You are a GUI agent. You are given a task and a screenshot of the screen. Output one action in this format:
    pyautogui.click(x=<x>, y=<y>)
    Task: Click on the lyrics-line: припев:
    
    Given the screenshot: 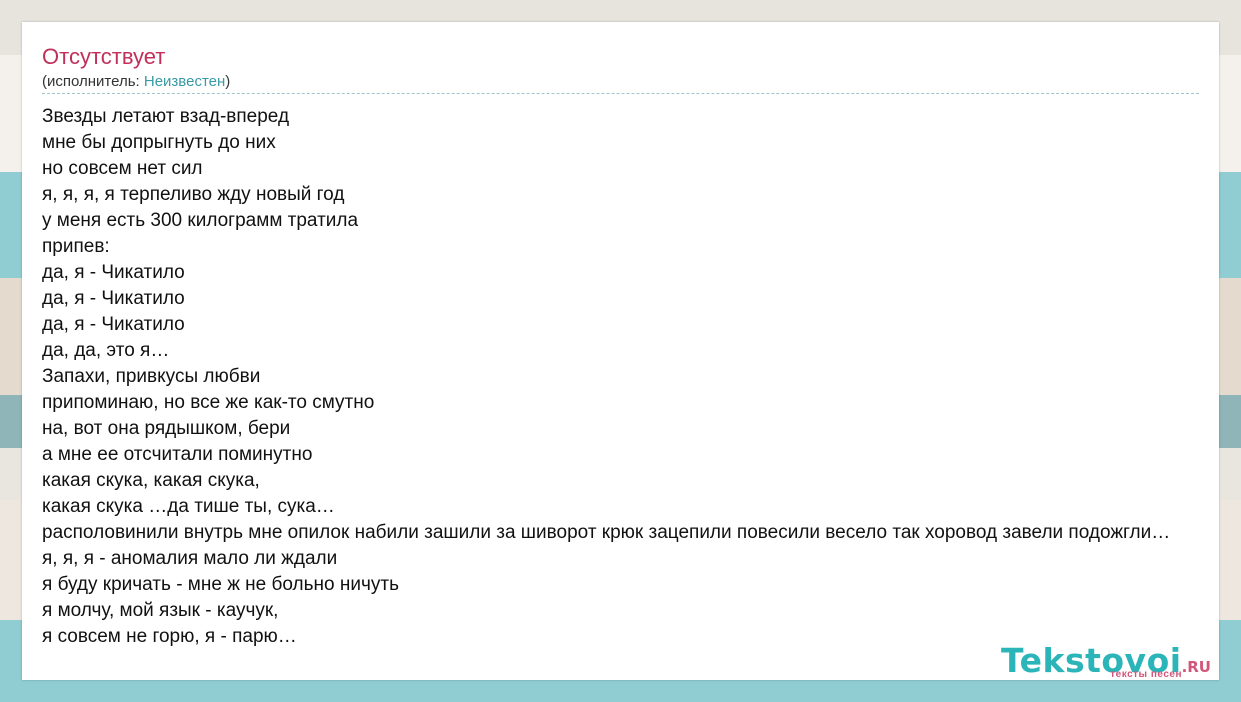 What is the action you would take?
    pyautogui.click(x=76, y=246)
    